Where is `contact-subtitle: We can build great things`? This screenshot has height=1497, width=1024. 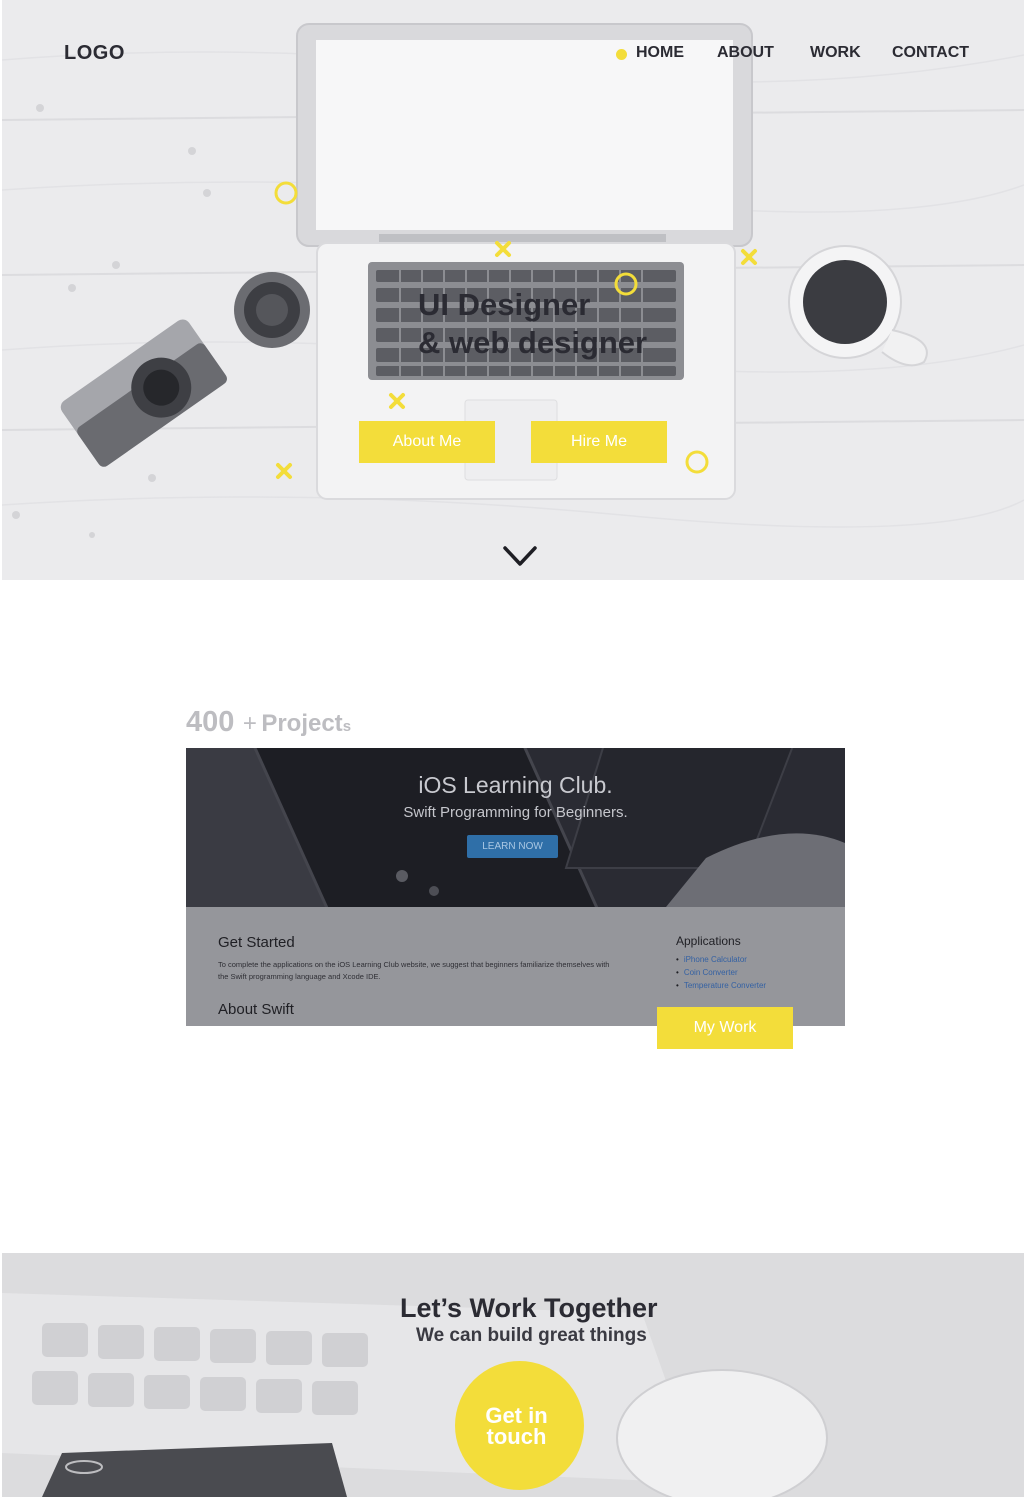
contact-subtitle: We can build great things is located at coordinates (531, 1335).